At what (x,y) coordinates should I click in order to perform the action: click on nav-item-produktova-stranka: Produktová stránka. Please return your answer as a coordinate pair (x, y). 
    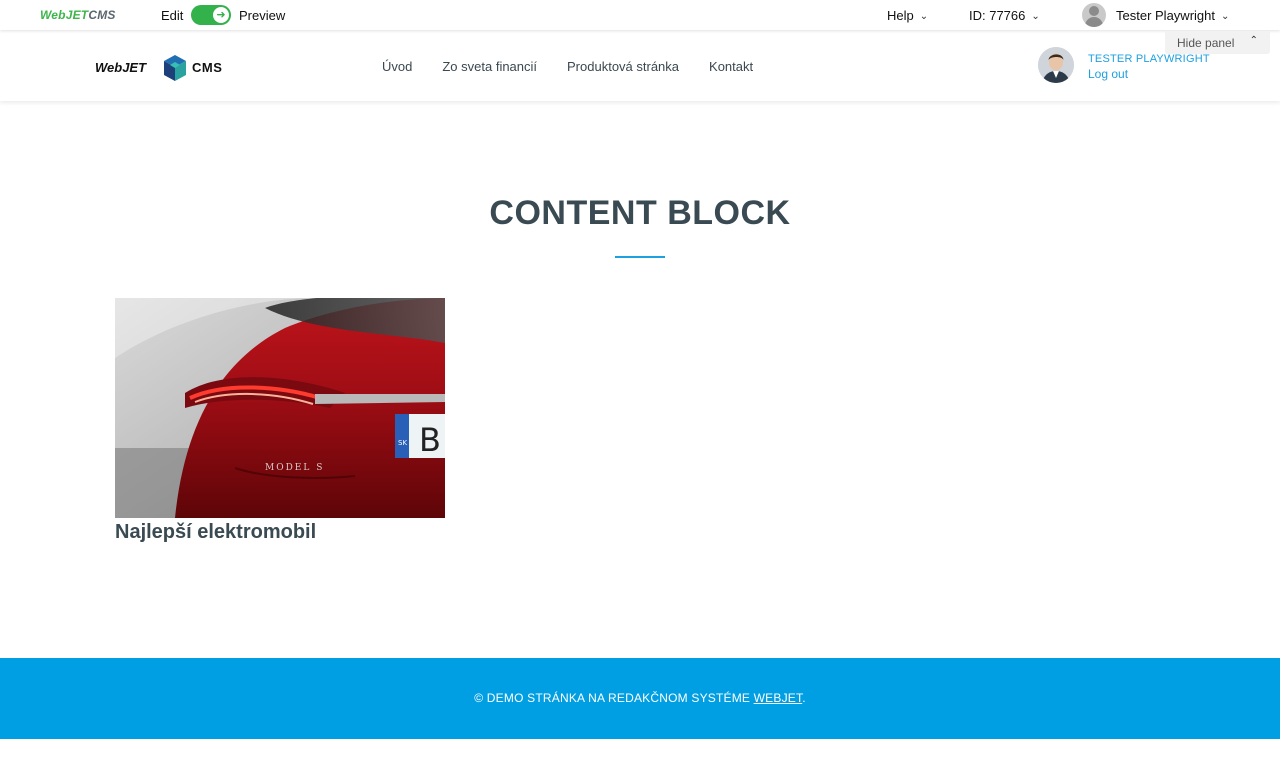
    Looking at the image, I should click on (623, 66).